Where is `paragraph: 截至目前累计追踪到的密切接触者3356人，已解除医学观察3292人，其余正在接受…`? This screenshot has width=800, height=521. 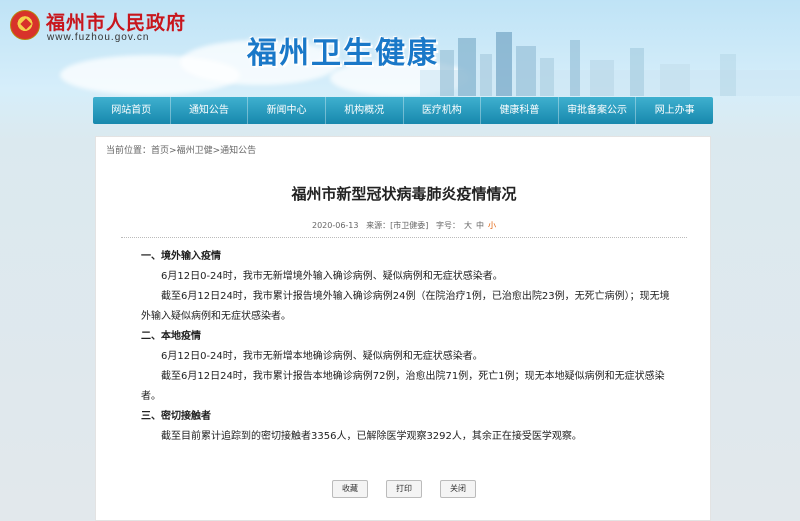
paragraph: 截至目前累计追踪到的密切接触者3356人，已解除医学观察3292人，其余正在接受… is located at coordinates (371, 436).